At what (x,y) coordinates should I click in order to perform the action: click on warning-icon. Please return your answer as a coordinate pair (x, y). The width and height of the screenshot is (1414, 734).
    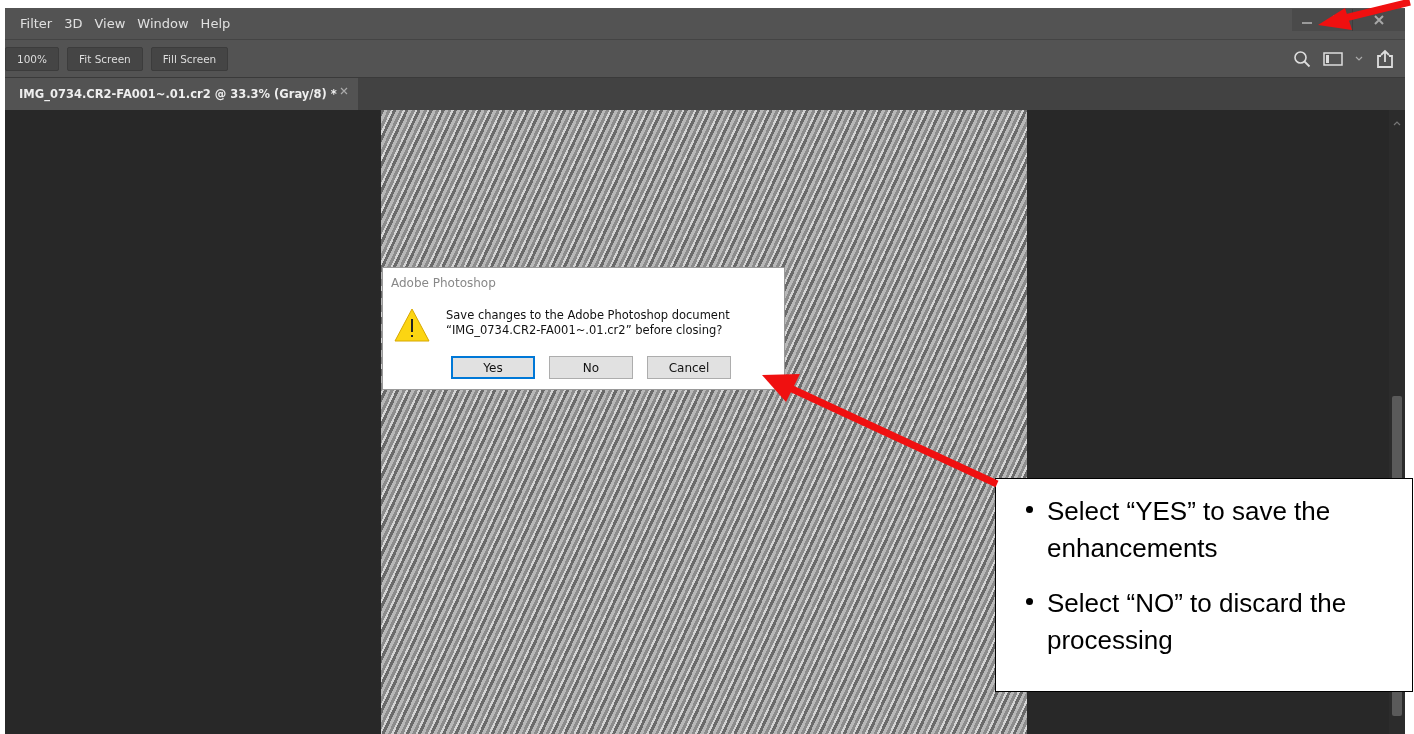
    Looking at the image, I should click on (412, 325).